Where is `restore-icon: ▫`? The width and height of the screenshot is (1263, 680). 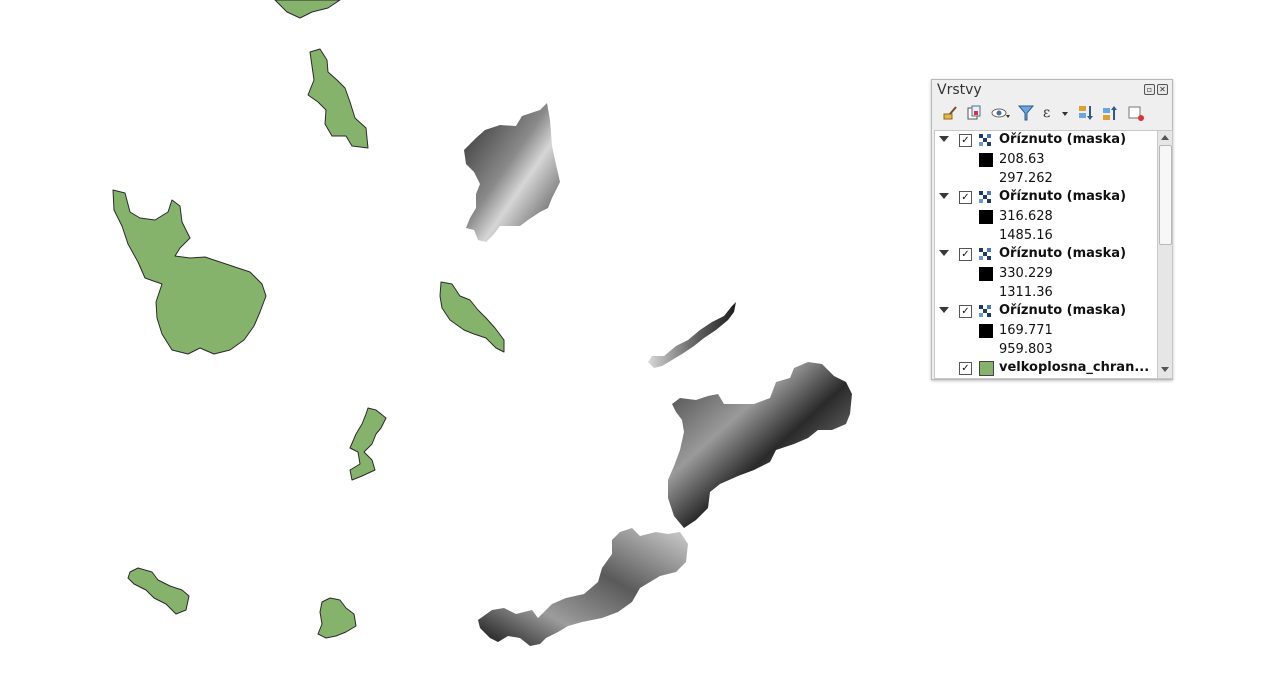
restore-icon: ▫ is located at coordinates (1149, 89).